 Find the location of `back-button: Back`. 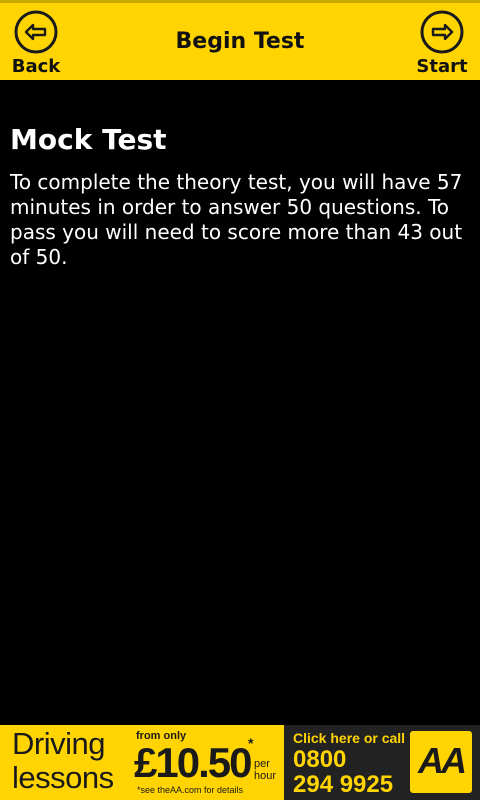

back-button: Back is located at coordinates (36, 42).